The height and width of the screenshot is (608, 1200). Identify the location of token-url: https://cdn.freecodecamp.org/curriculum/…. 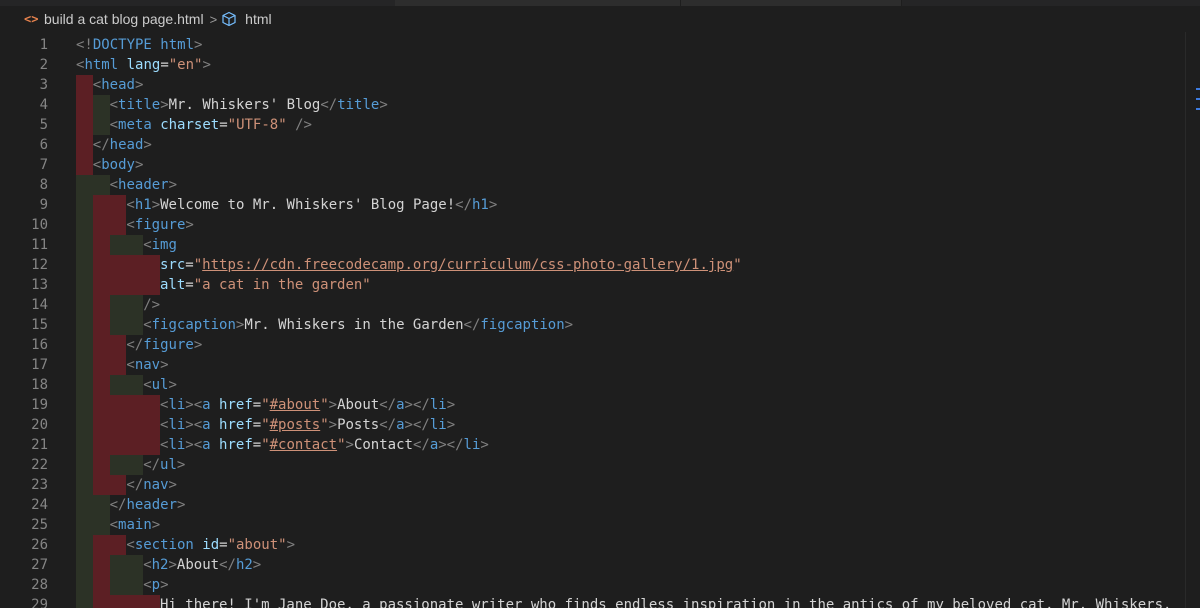
(467, 265).